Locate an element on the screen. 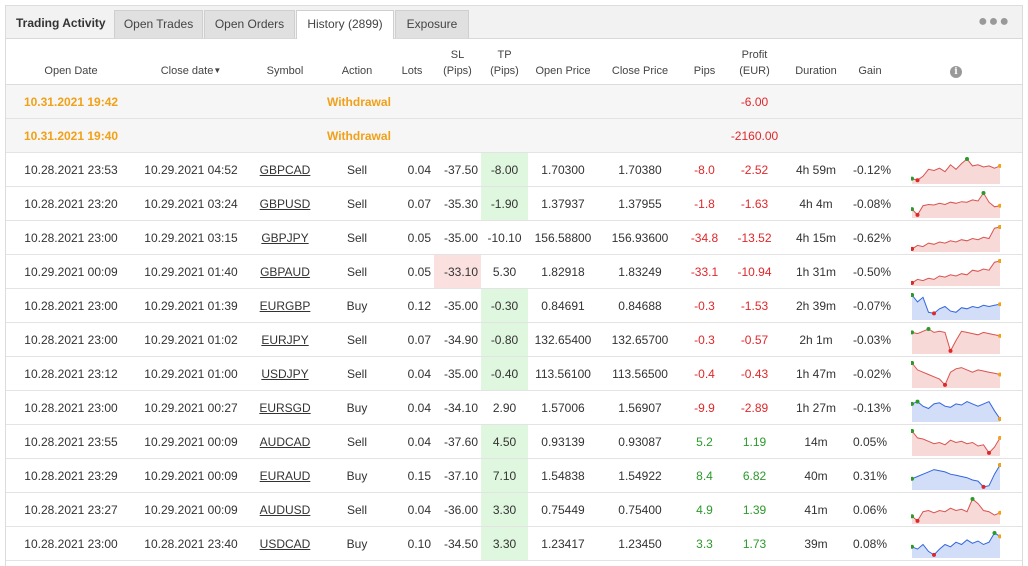 This screenshot has width=1028, height=566. col-sl: SL (Pips) is located at coordinates (457, 62).